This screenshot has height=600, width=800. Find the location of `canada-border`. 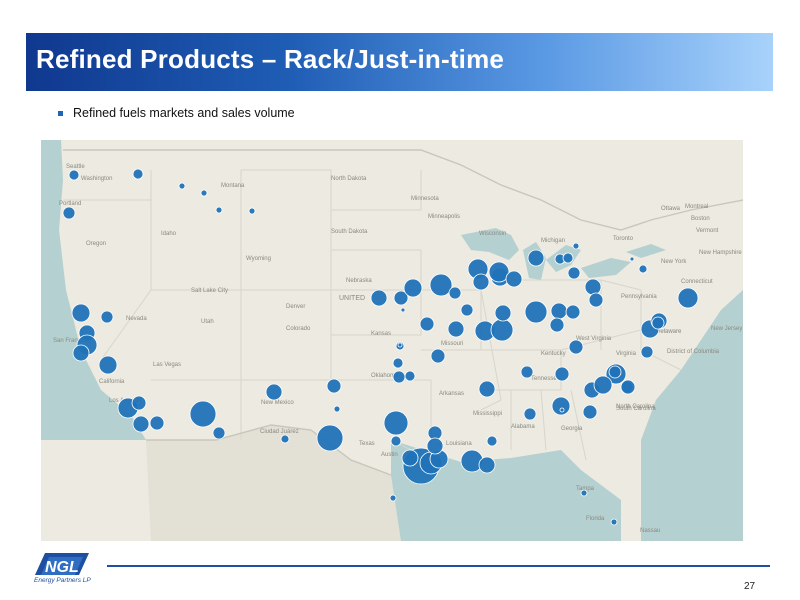

canada-border is located at coordinates (403, 190).